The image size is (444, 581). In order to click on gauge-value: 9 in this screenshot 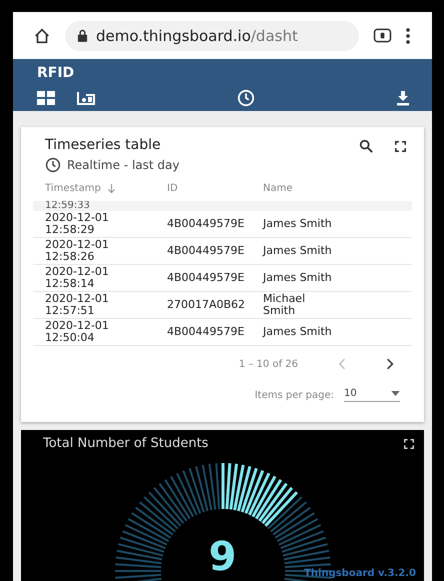, I will do `click(222, 557)`.